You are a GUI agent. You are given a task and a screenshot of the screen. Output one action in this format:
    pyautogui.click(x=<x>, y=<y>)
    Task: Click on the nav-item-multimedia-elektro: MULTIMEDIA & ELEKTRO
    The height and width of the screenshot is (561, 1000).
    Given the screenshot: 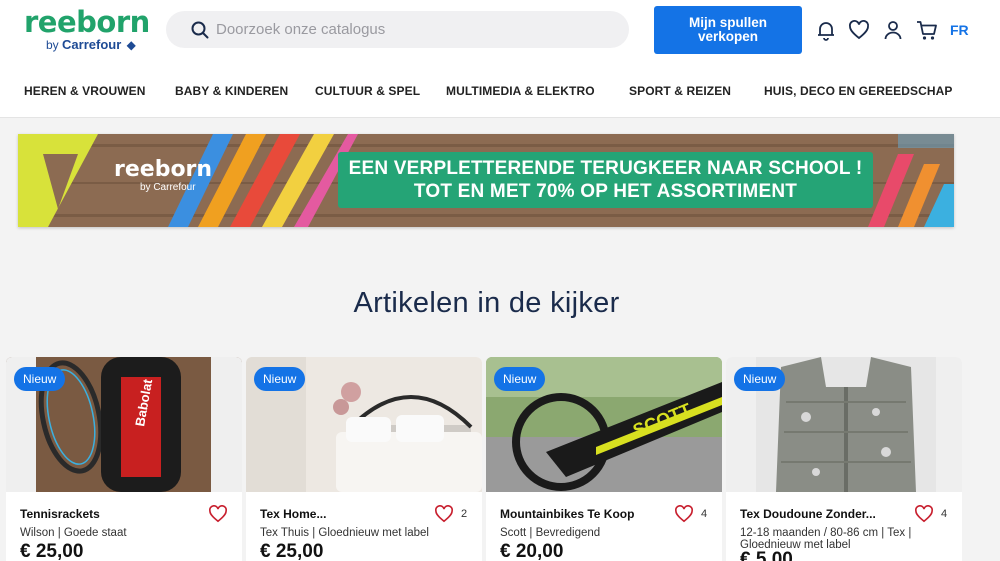 What is the action you would take?
    pyautogui.click(x=520, y=91)
    